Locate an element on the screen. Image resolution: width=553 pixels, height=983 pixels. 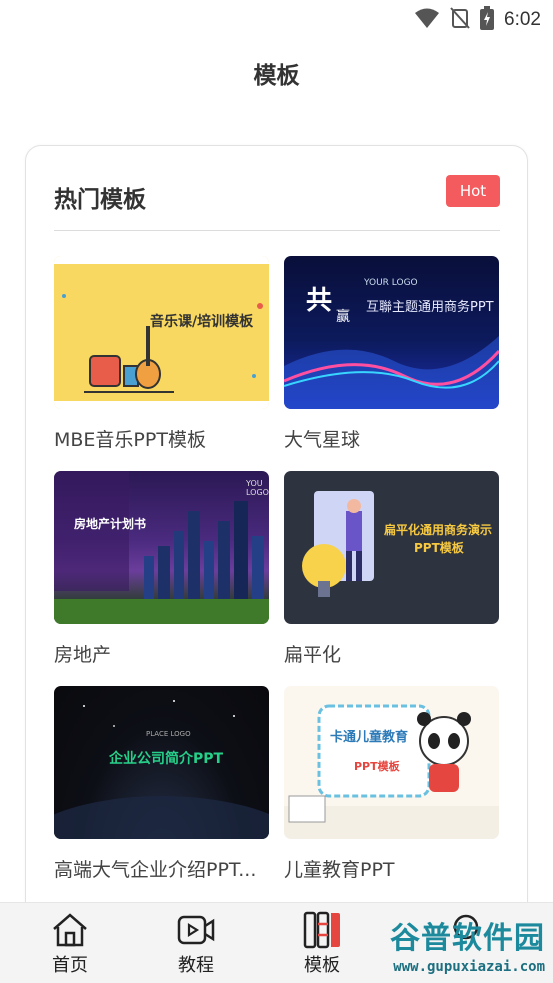
page-title: 模板 is located at coordinates (276, 76).